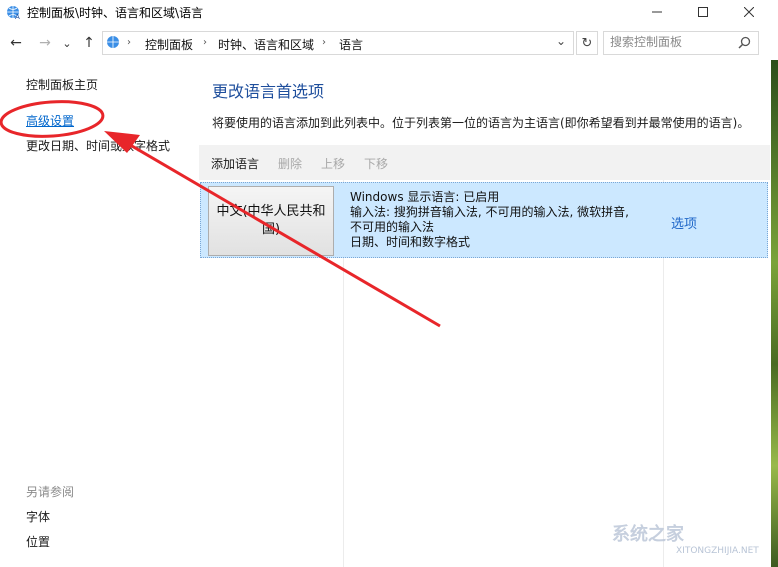 The image size is (778, 567). I want to click on annotation-circle, so click(52, 119).